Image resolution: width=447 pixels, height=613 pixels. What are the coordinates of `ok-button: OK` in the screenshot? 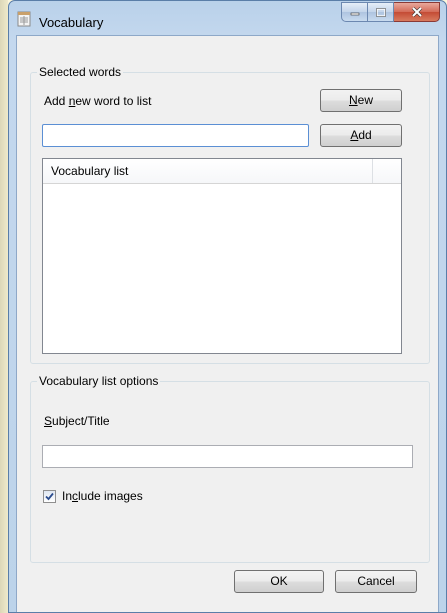 It's located at (279, 581).